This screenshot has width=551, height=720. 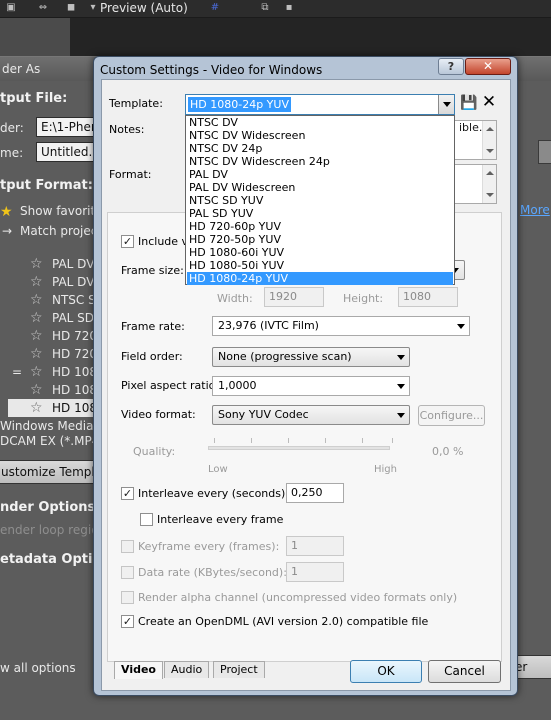 I want to click on template-combo: HD 1080-24p YUV, so click(x=320, y=104).